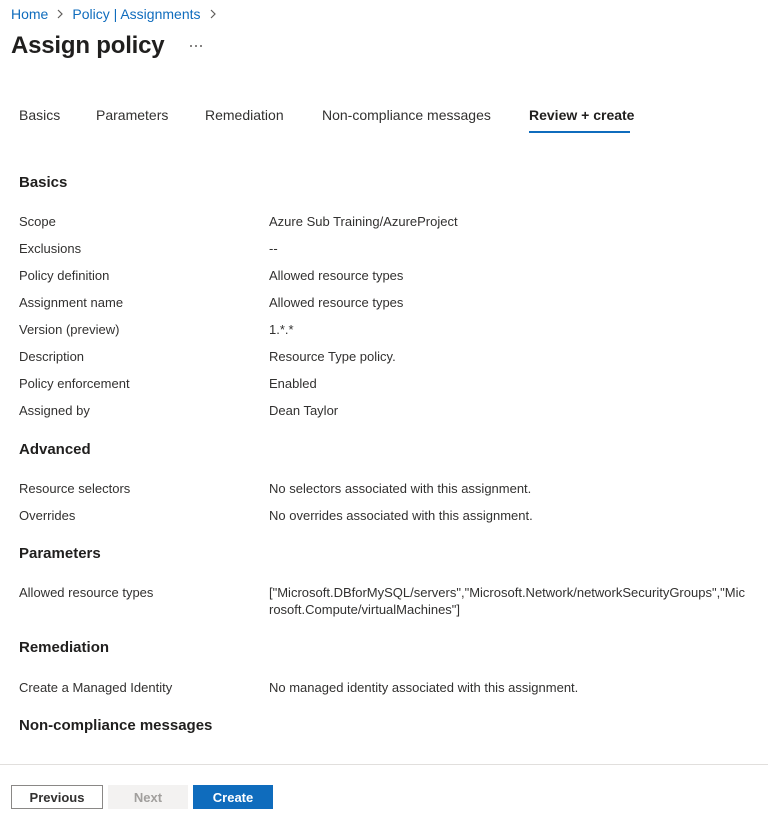 The height and width of the screenshot is (820, 768). Describe the element at coordinates (148, 797) in the screenshot. I see `next-button: Next` at that location.